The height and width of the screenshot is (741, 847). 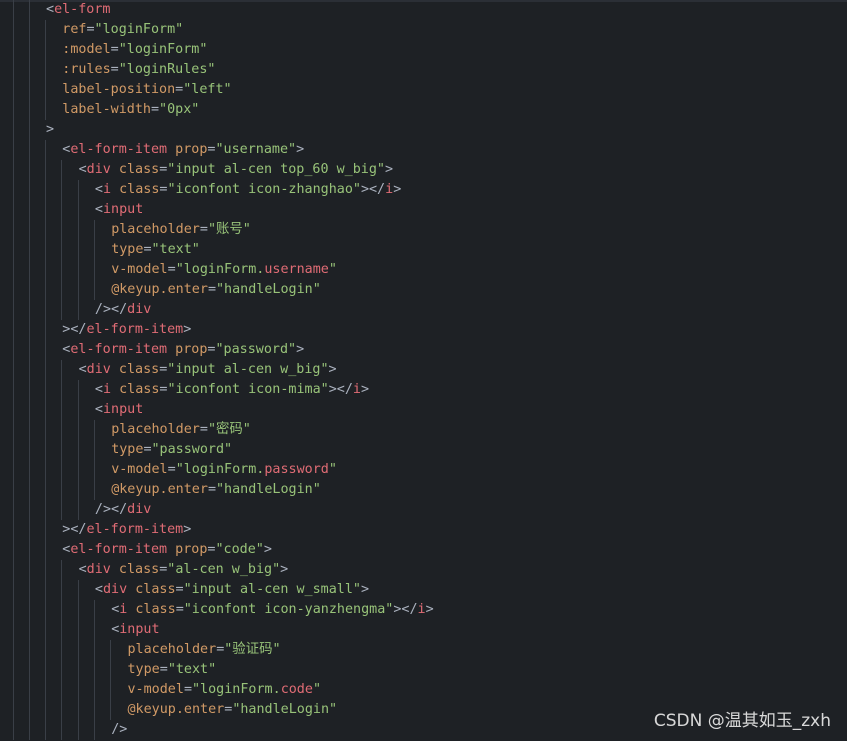 What do you see at coordinates (423, 470) in the screenshot?
I see `code-line: v-model="loginForm.password"` at bounding box center [423, 470].